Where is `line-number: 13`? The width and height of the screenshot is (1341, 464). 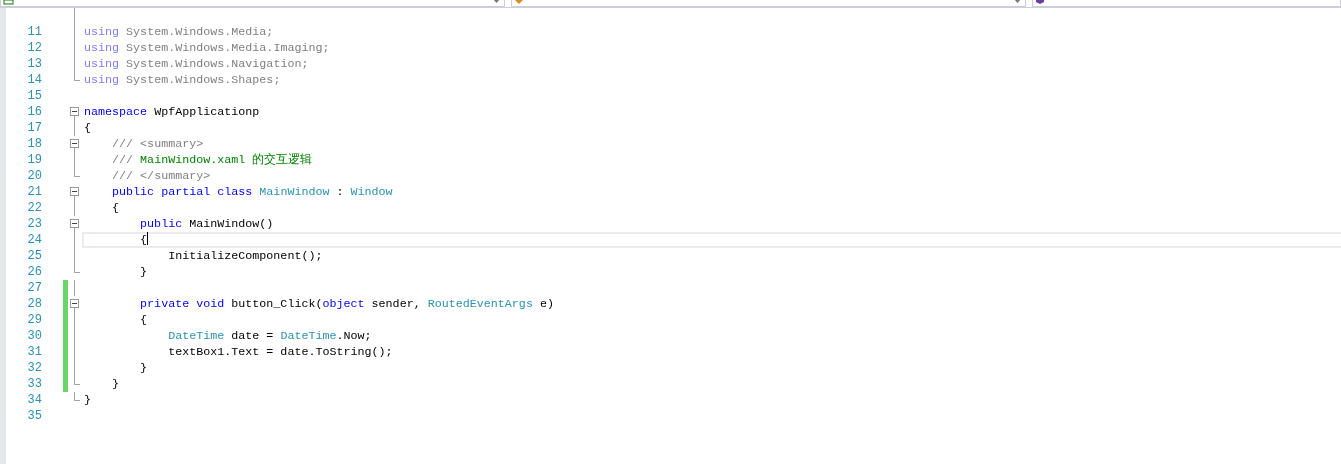 line-number: 13 is located at coordinates (34, 64).